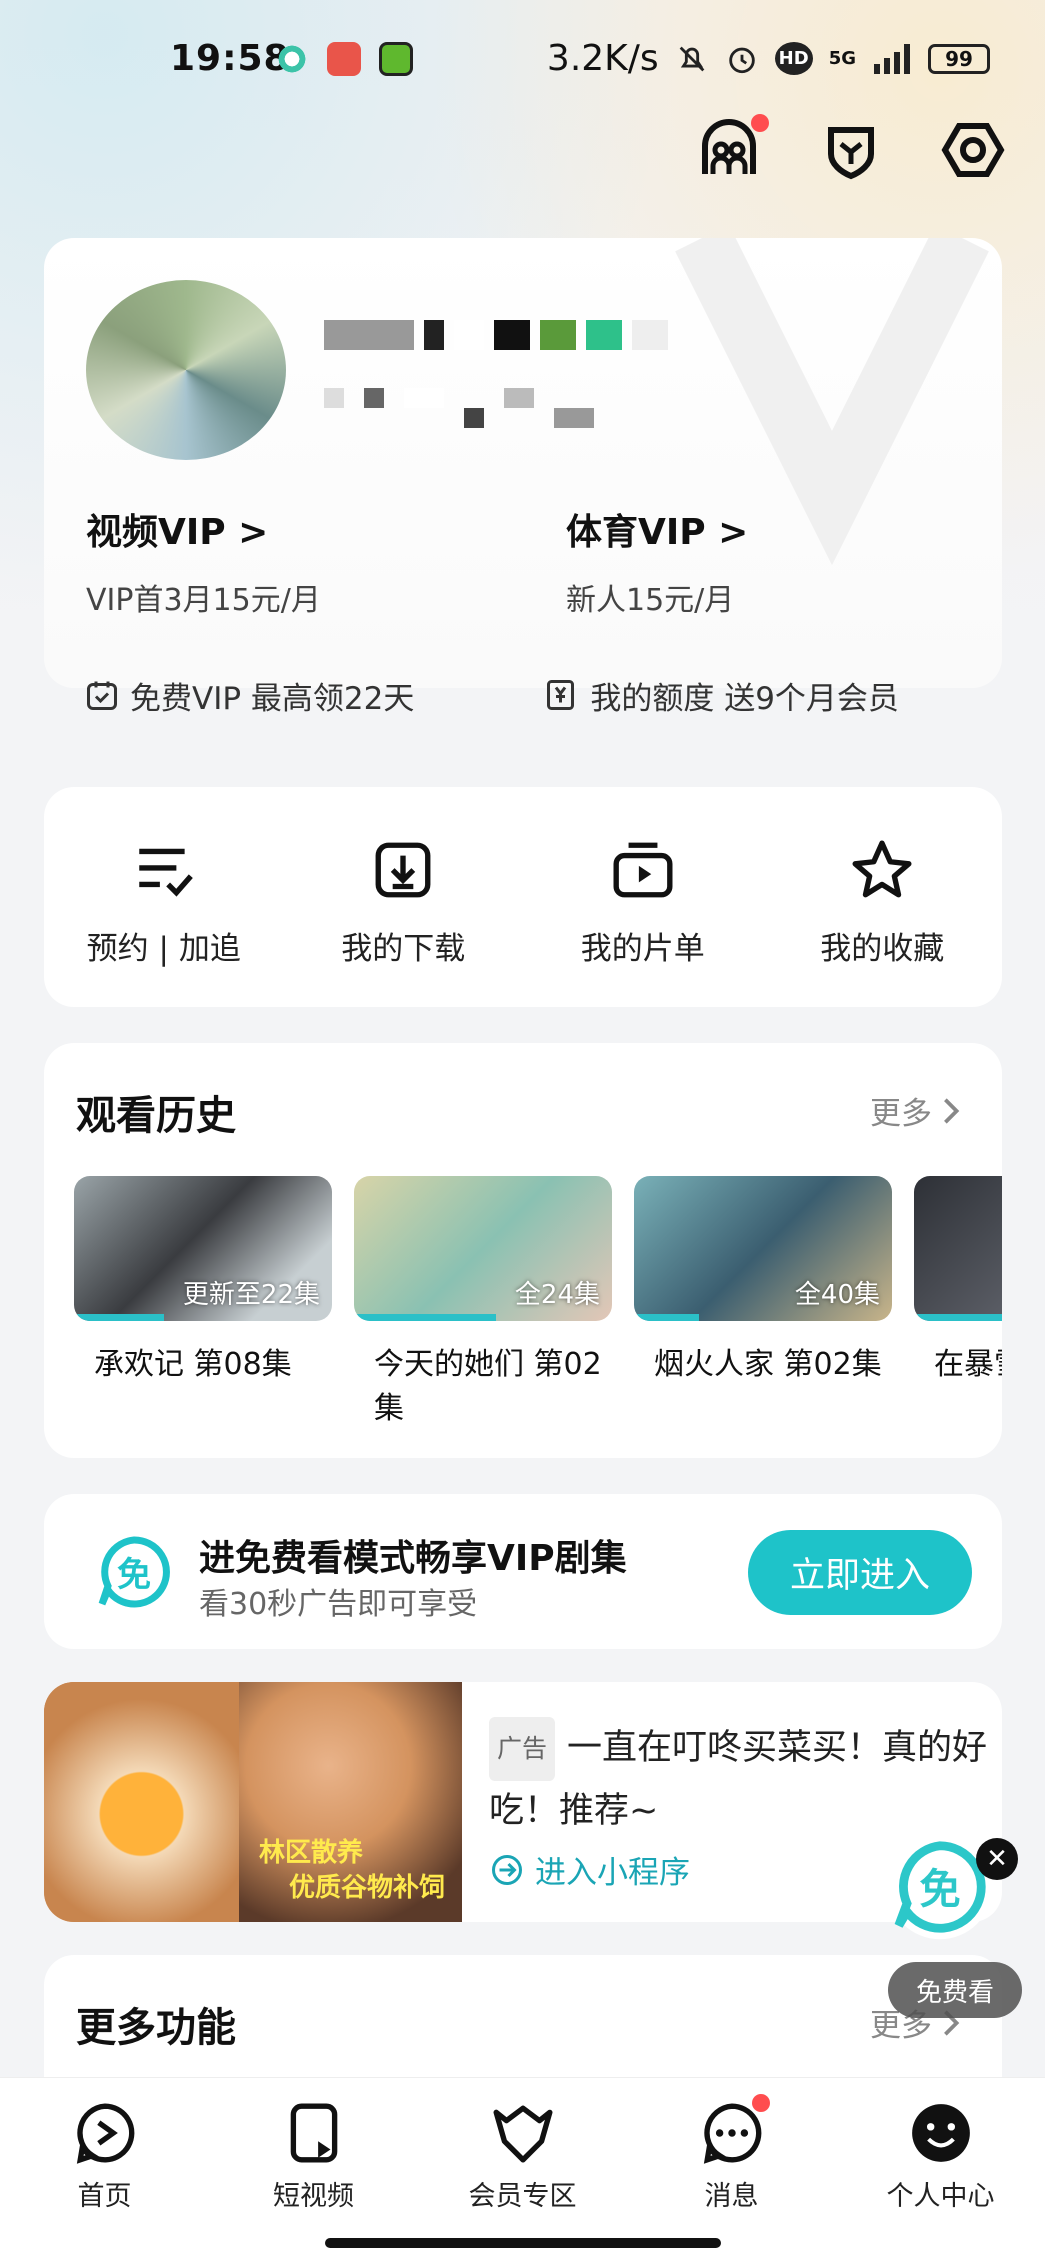 Image resolution: width=1045 pixels, height=2264 pixels. I want to click on quota-text: 我的额度 送9个月会员, so click(744, 698).